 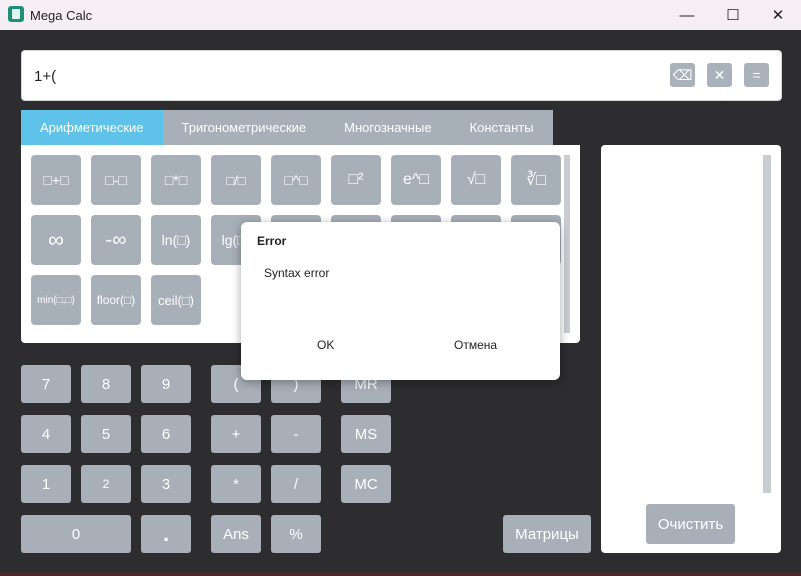 I want to click on digit-1-button: 1, so click(x=46, y=484).